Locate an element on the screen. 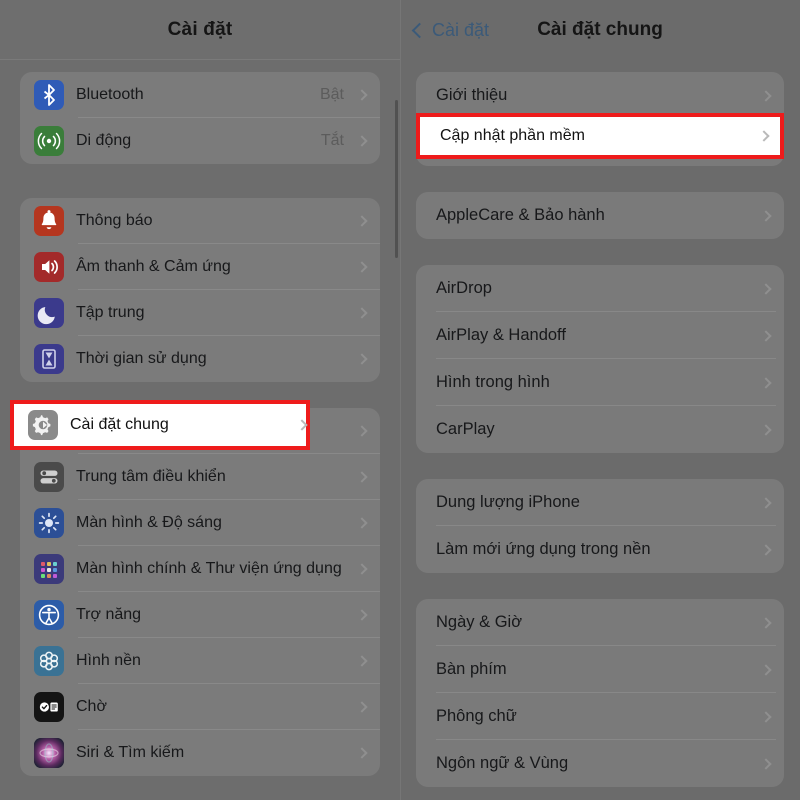 The width and height of the screenshot is (800, 800). list-item: Tập trung is located at coordinates (200, 313).